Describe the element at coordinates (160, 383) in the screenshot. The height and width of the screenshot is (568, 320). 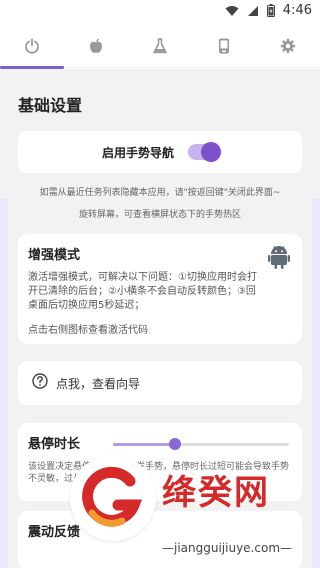
I see `guide-card: 点我，查看向导` at that location.